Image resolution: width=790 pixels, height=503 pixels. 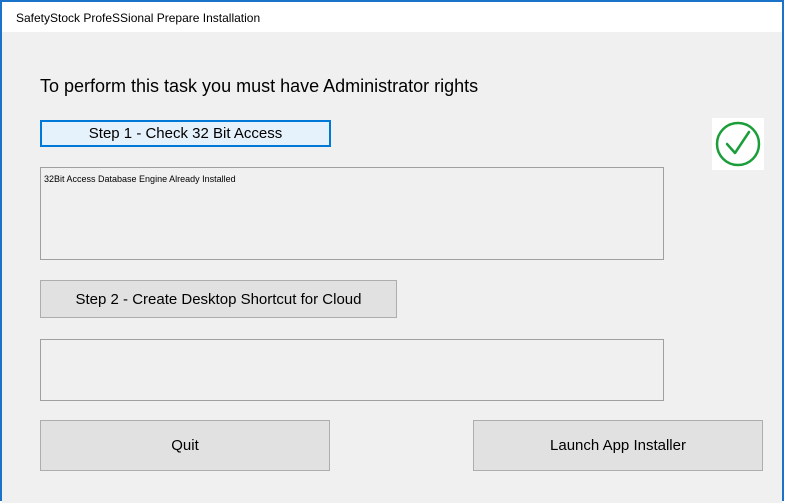 What do you see at coordinates (352, 370) in the screenshot?
I see `step2-output-box` at bounding box center [352, 370].